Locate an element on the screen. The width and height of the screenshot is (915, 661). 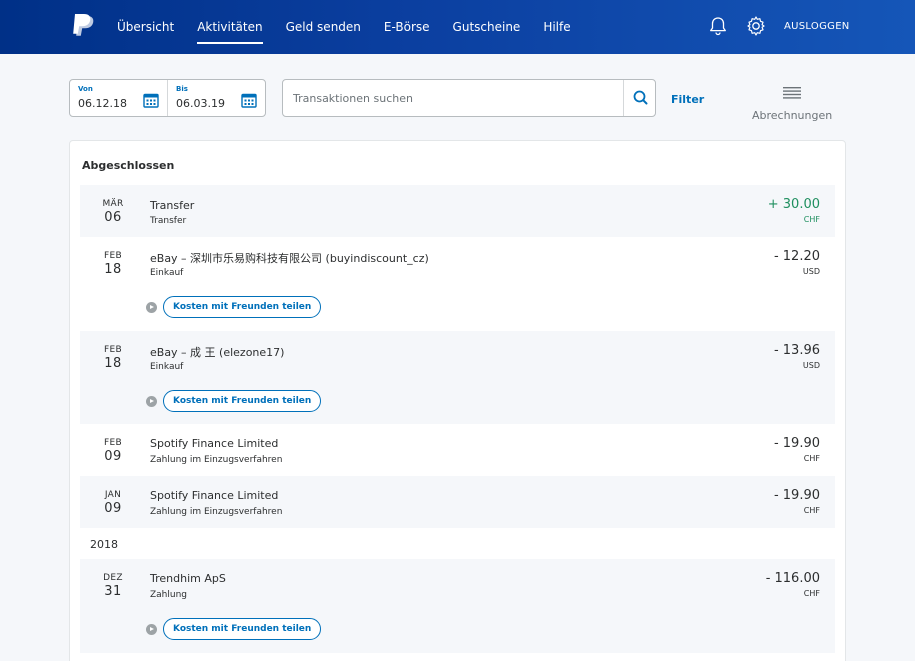
section-title-completed: Abgeschlossen is located at coordinates (128, 165).